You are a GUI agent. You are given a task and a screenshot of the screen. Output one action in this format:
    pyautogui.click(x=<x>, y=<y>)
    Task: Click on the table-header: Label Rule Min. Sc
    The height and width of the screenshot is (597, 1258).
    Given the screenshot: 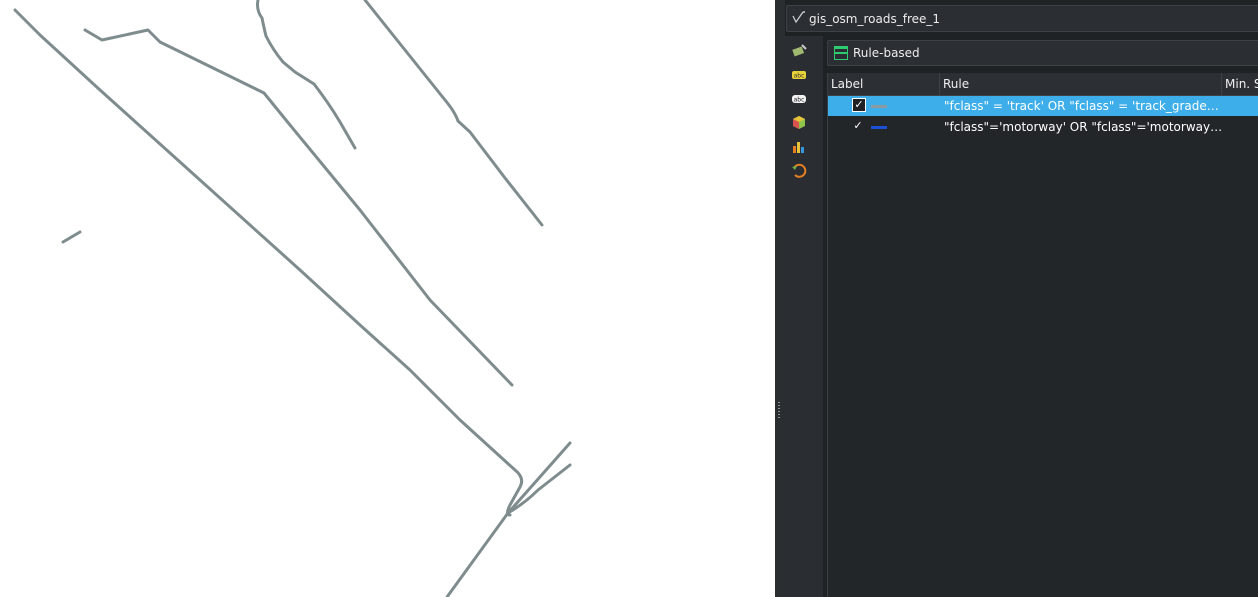 What is the action you would take?
    pyautogui.click(x=1043, y=84)
    